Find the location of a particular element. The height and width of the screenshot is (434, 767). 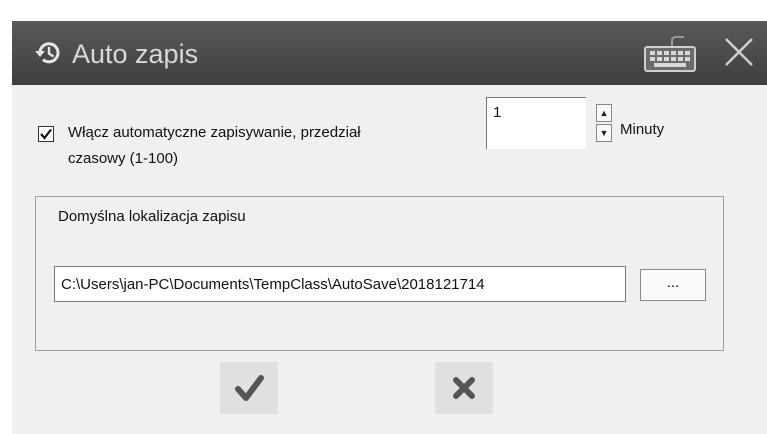

cancel-button is located at coordinates (464, 388).